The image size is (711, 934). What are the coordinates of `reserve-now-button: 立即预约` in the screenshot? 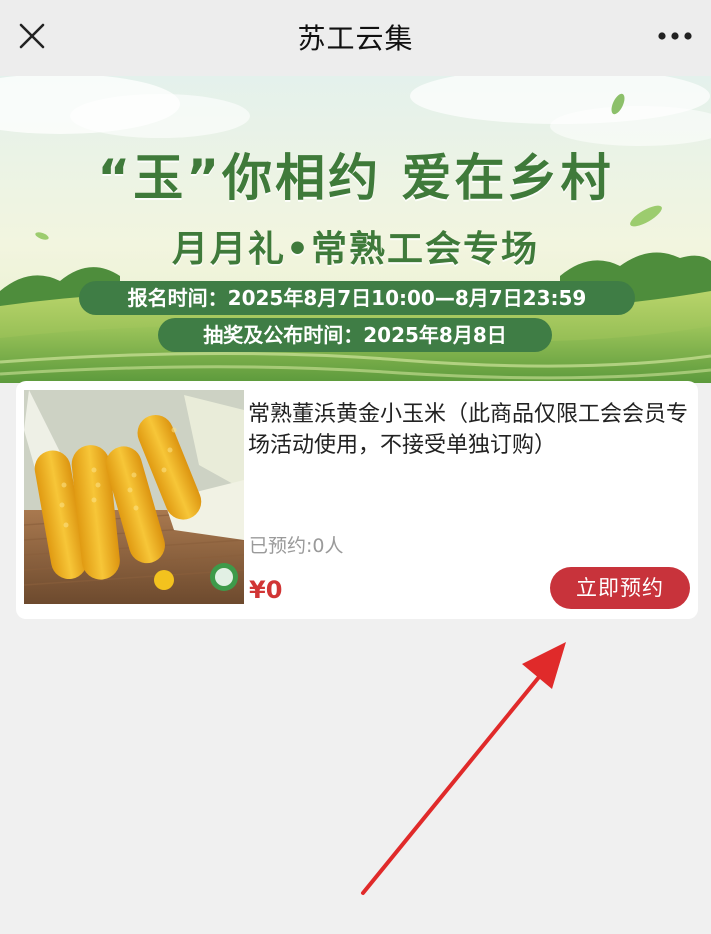 It's located at (620, 588).